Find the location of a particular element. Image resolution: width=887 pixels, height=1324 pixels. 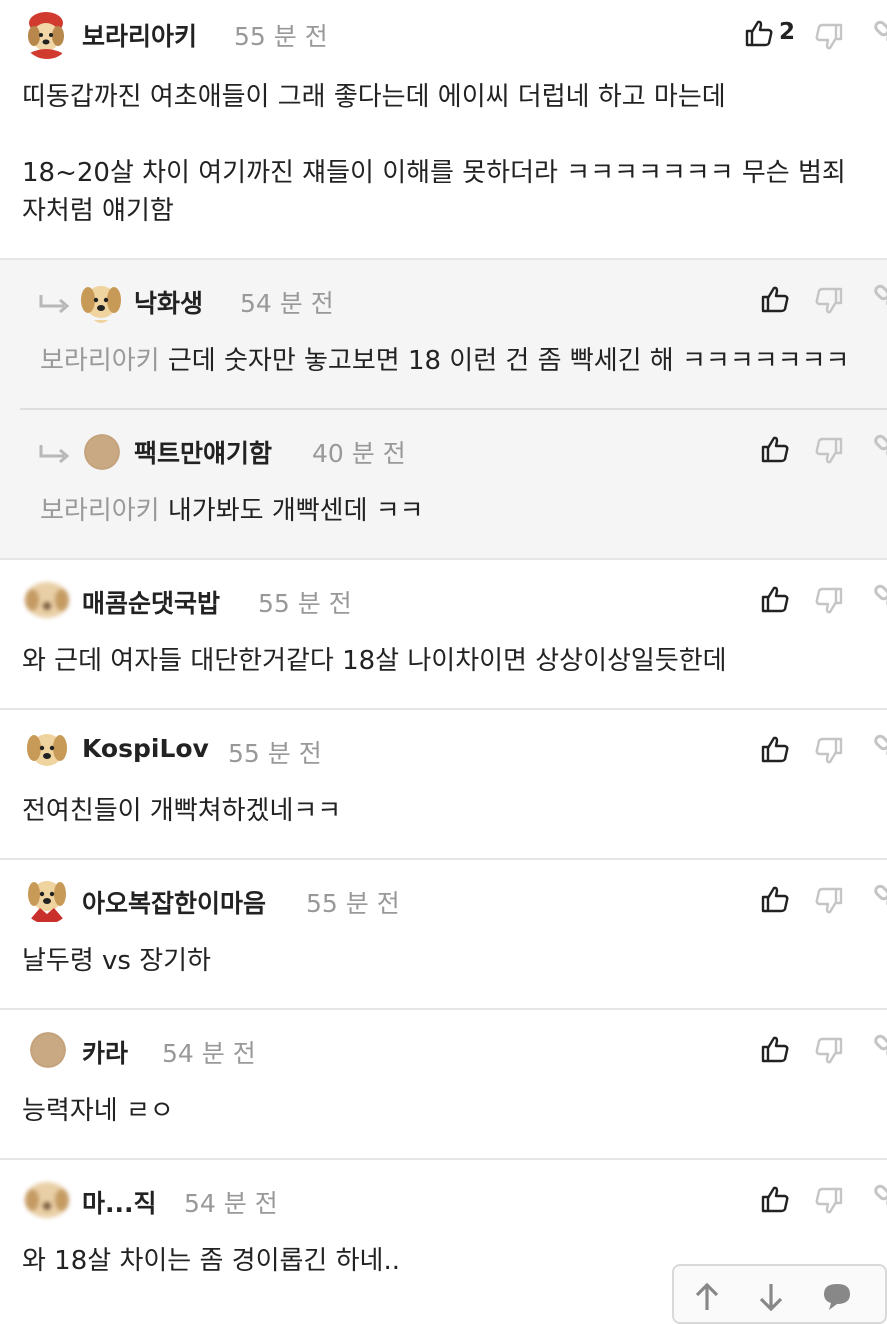

comment-author: 마...직 is located at coordinates (119, 1202).